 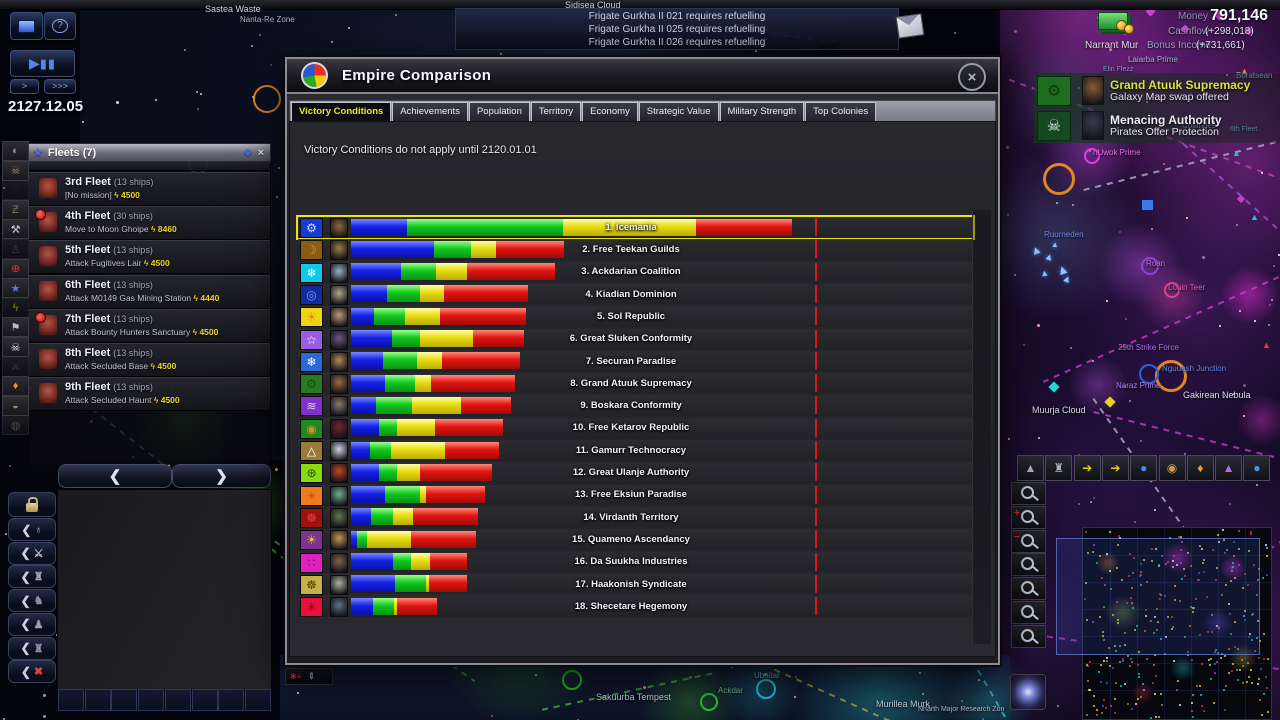 I want to click on lock-button, so click(x=32, y=504).